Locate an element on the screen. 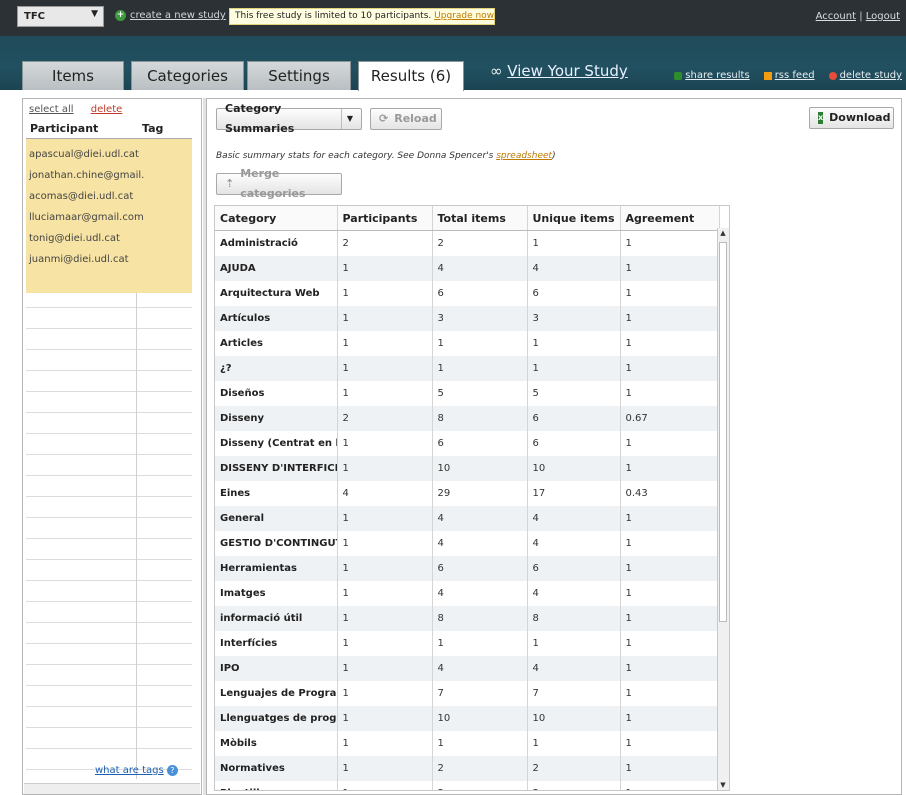  reload-button: ⟳ Reload is located at coordinates (406, 119).